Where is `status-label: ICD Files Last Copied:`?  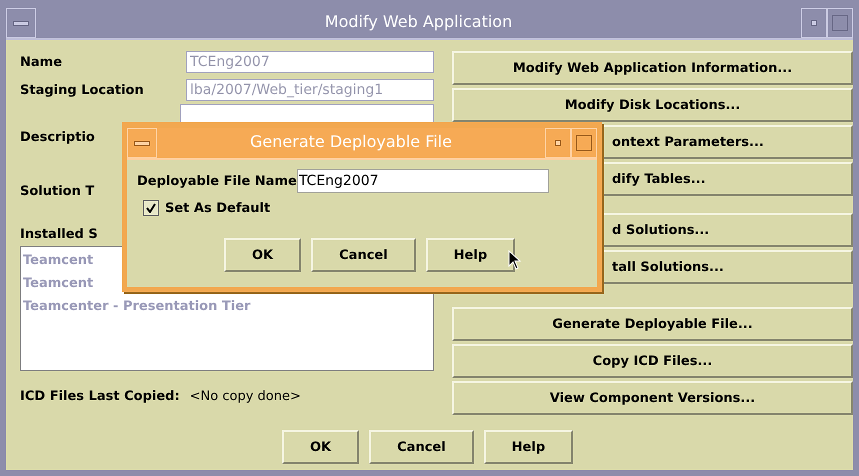 status-label: ICD Files Last Copied: is located at coordinates (100, 396).